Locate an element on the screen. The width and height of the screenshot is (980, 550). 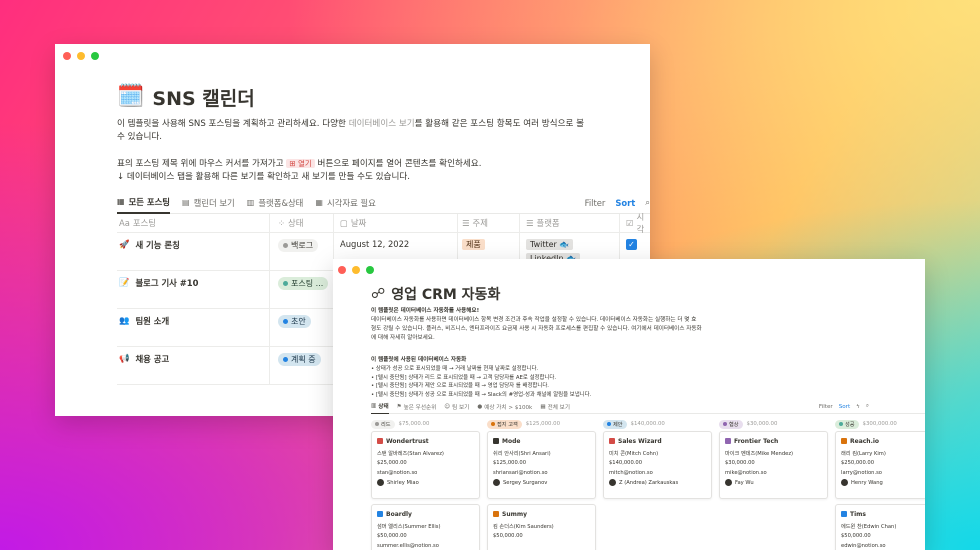
status-badge: 초안 is located at coordinates (294, 321).